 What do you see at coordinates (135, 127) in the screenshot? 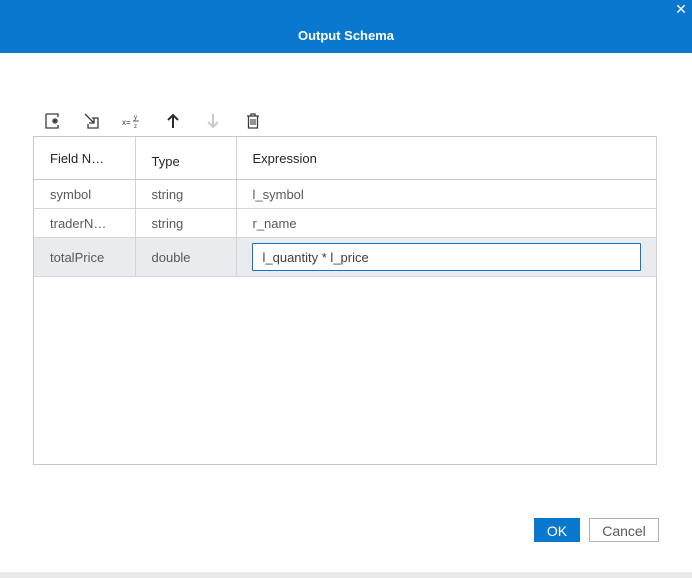
I see `svg-text: z` at bounding box center [135, 127].